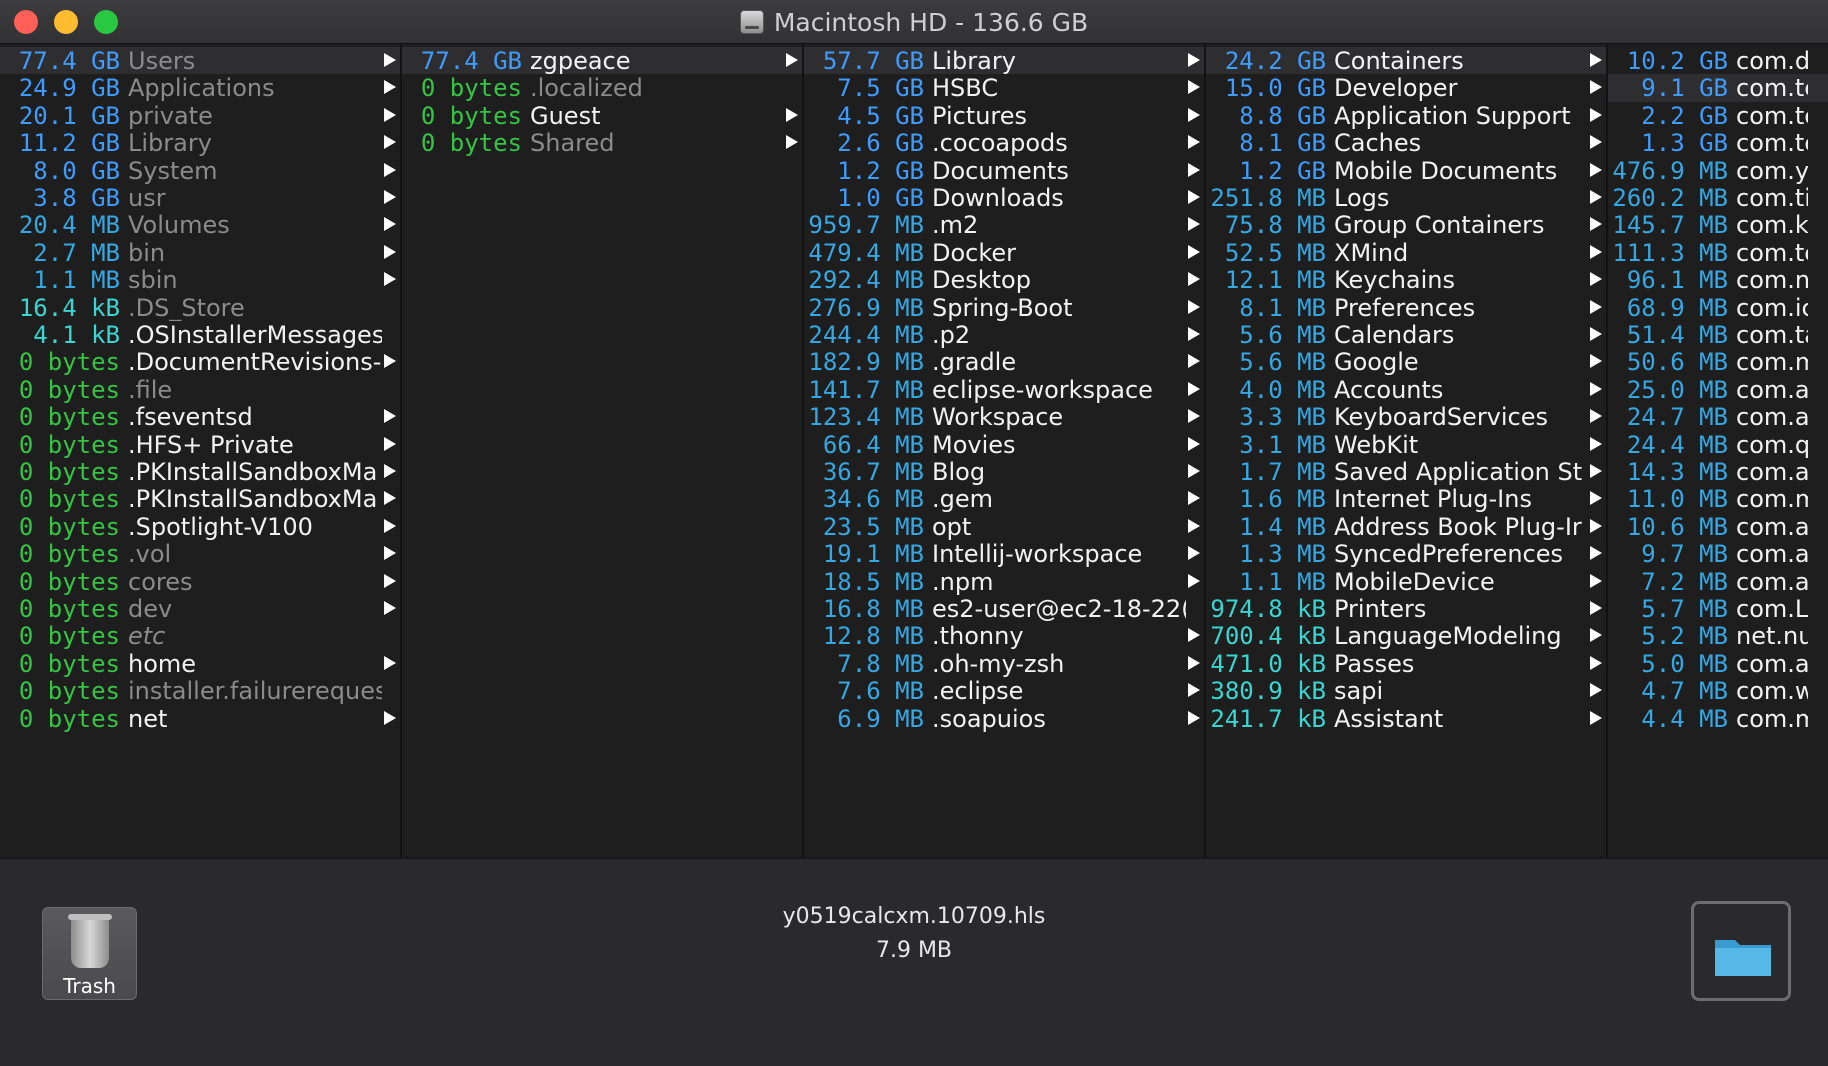 This screenshot has height=1066, width=1828. What do you see at coordinates (1004, 608) in the screenshot?
I see `file-row: 16.8 MB es2-user@ec2-18-22(` at bounding box center [1004, 608].